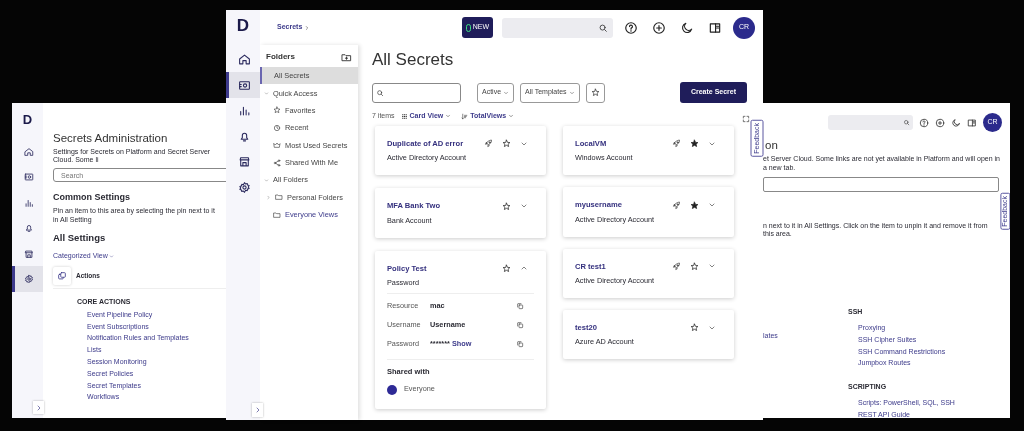 Image resolution: width=1024 pixels, height=431 pixels. I want to click on page-title: on, so click(771, 145).